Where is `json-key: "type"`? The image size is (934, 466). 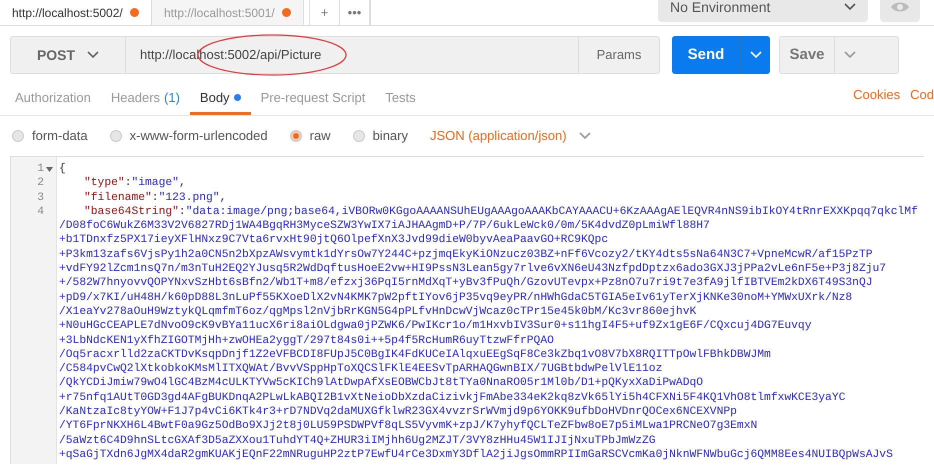 json-key: "type" is located at coordinates (104, 183).